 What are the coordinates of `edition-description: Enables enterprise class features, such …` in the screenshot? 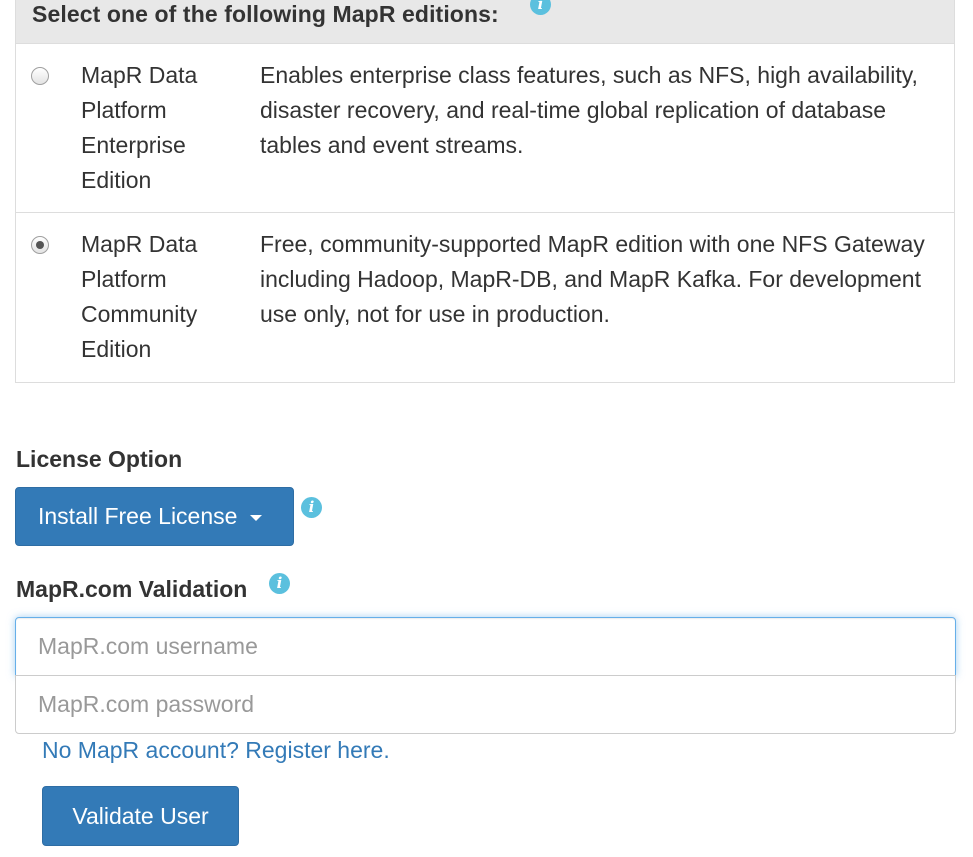 It's located at (589, 110).